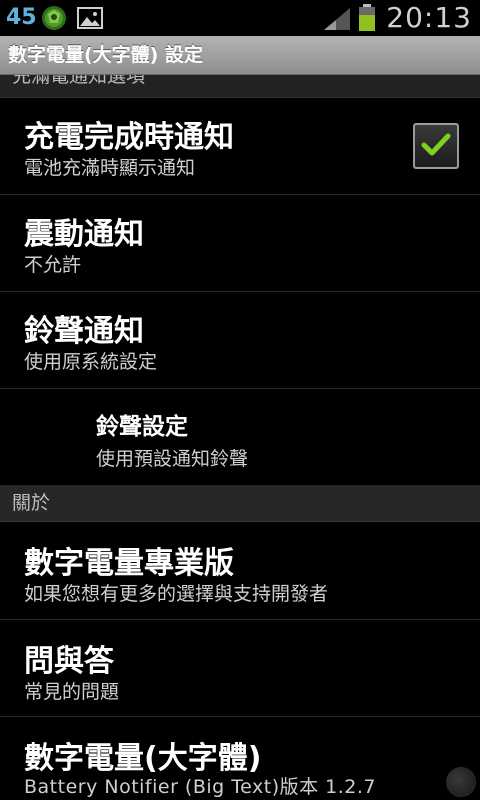 This screenshot has height=800, width=480. What do you see at coordinates (142, 427) in the screenshot?
I see `pref-title: 鈴聲設定` at bounding box center [142, 427].